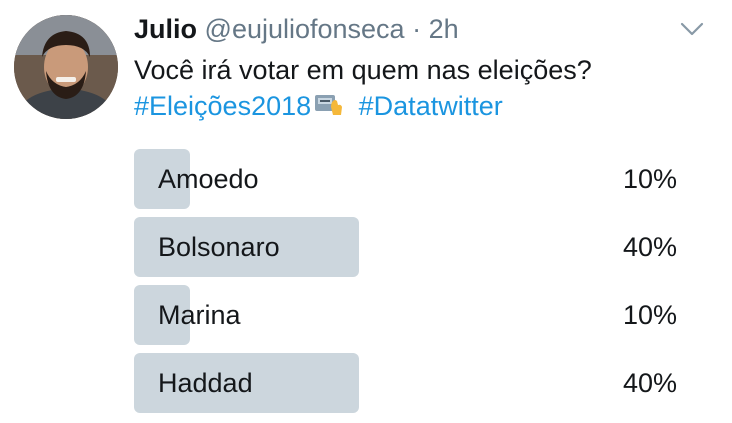 The image size is (732, 423). What do you see at coordinates (431, 106) in the screenshot?
I see `hashtag-datatwitter: #Datatwitter` at bounding box center [431, 106].